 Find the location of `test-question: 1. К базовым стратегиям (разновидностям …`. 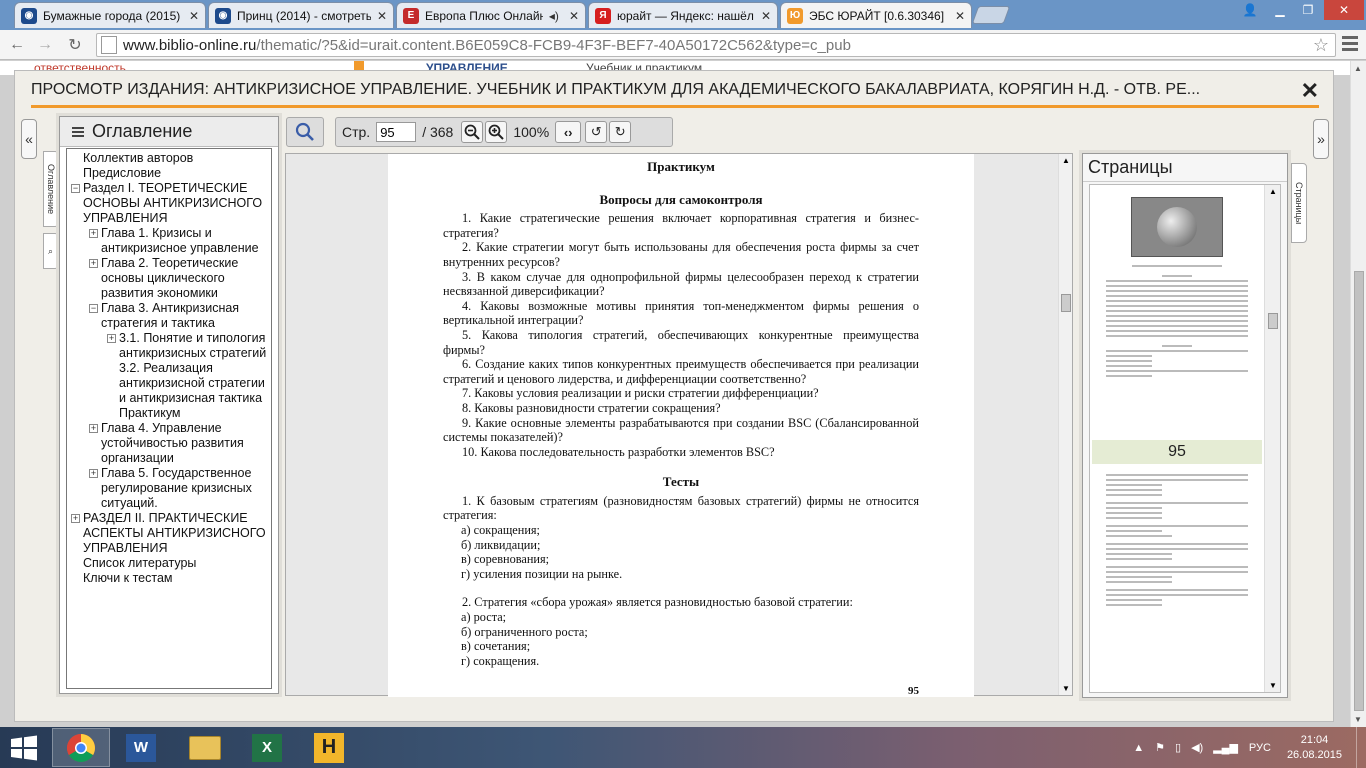

test-question: 1. К базовым стратегиям (разновидностям … is located at coordinates (681, 508).